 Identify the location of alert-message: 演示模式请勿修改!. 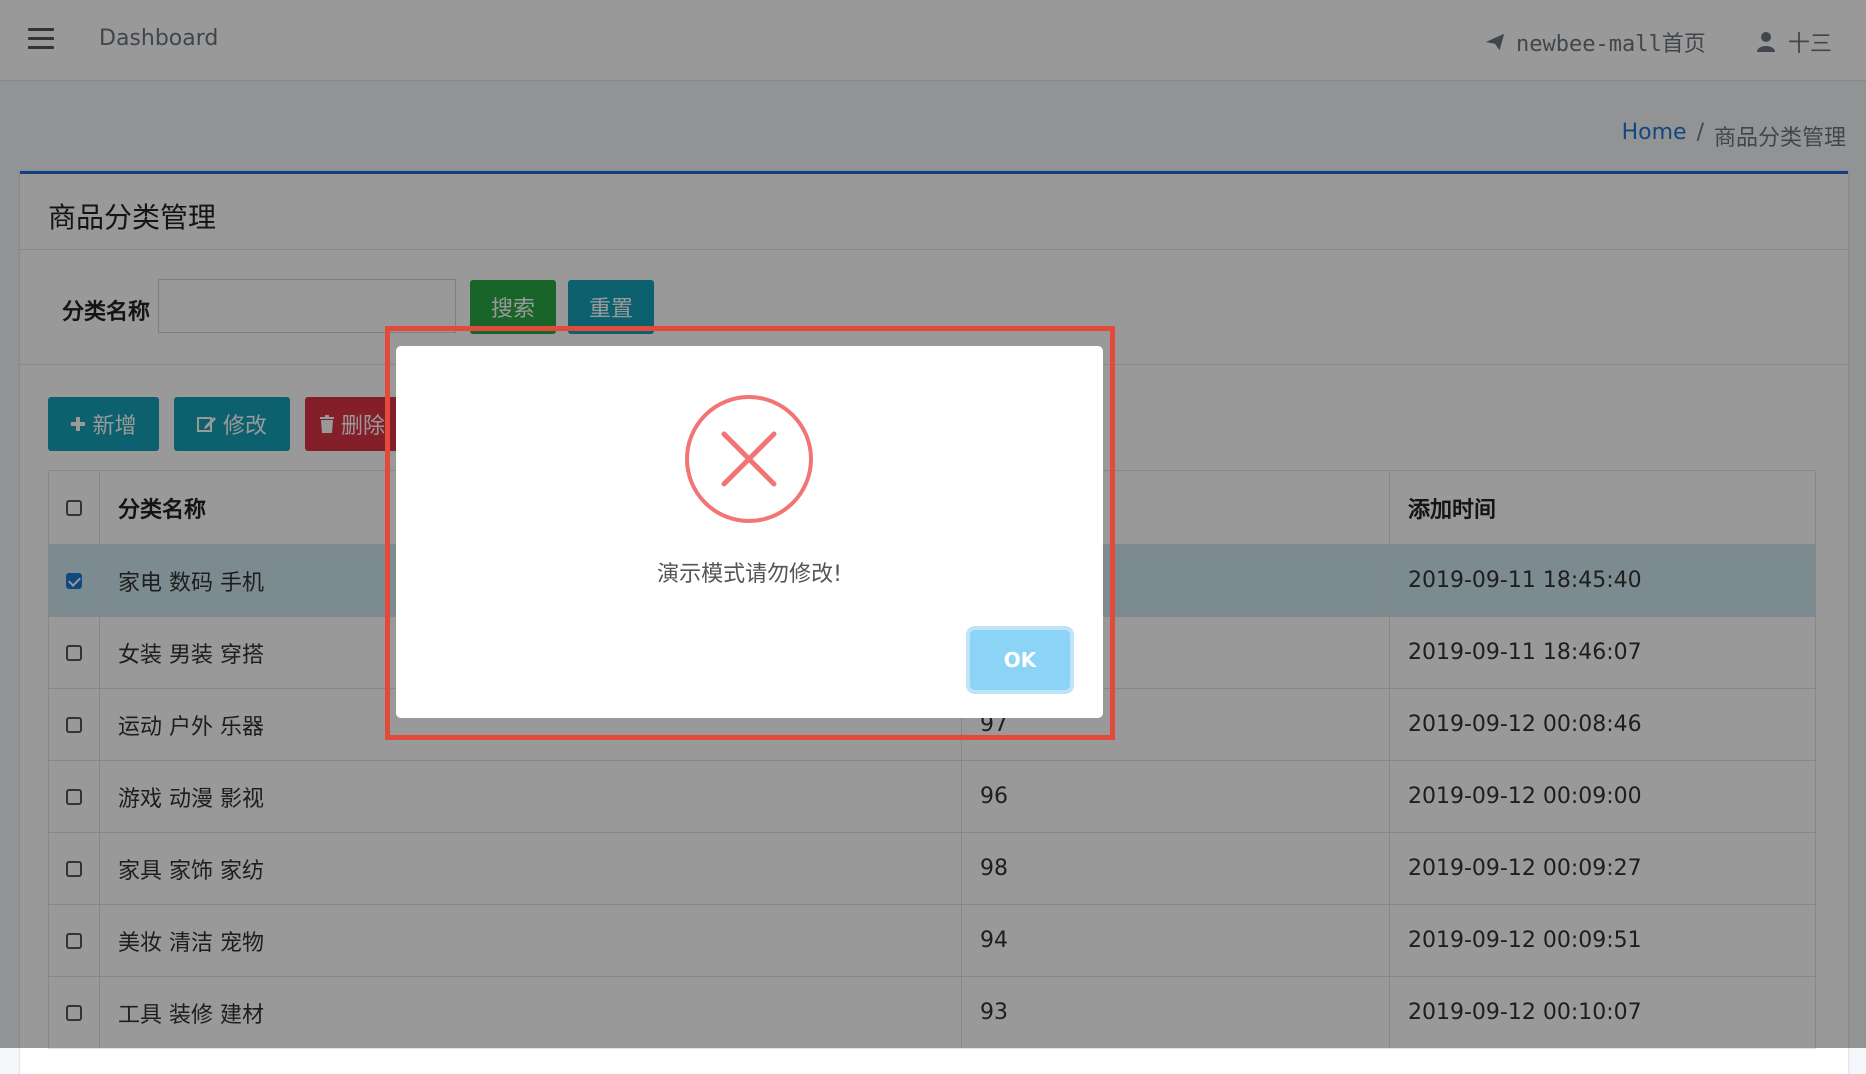
(749, 574).